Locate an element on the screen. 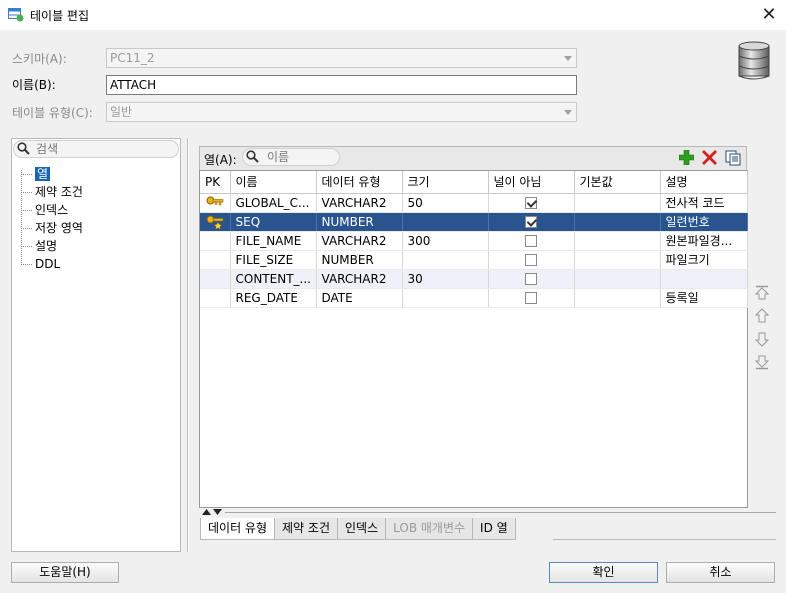  table-row: FILE_SIZE NUMBER 파일크기 is located at coordinates (474, 260).